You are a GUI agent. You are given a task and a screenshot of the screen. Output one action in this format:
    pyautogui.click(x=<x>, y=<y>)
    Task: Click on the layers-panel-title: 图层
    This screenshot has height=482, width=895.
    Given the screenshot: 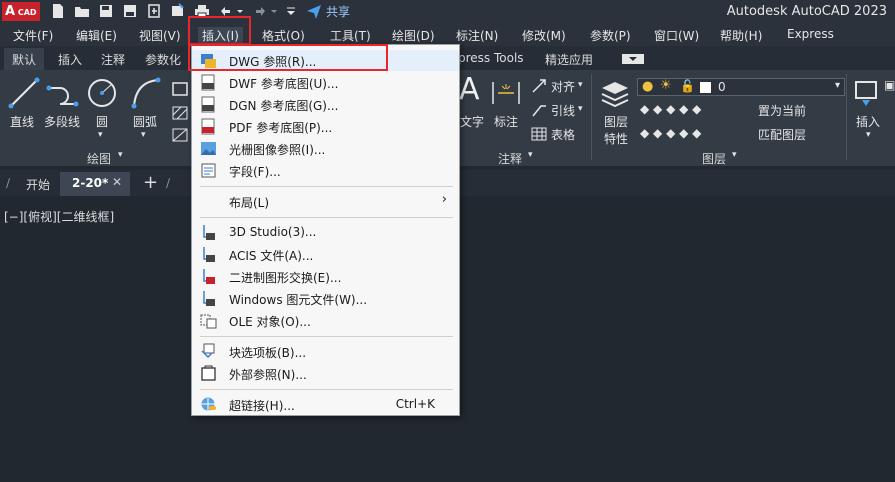 What is the action you would take?
    pyautogui.click(x=714, y=158)
    